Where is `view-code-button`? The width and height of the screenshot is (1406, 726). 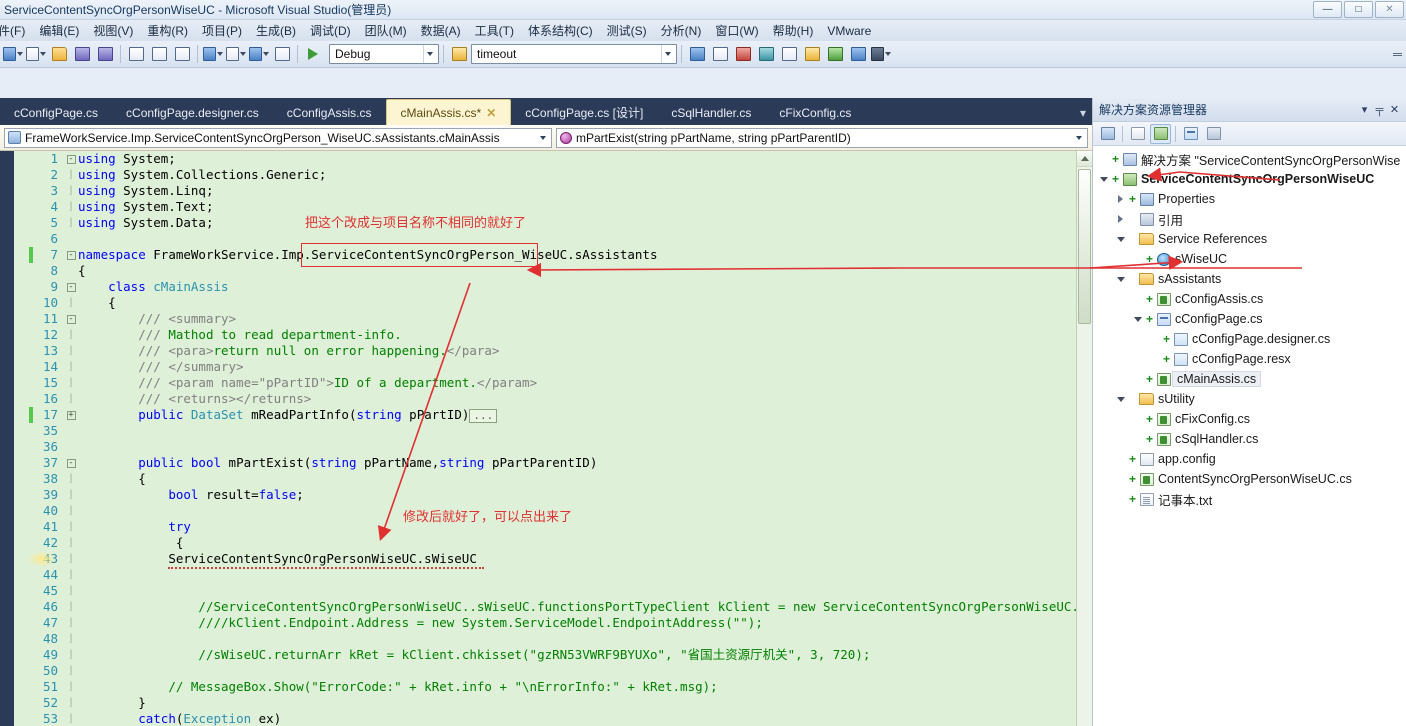
view-code-button is located at coordinates (1190, 134).